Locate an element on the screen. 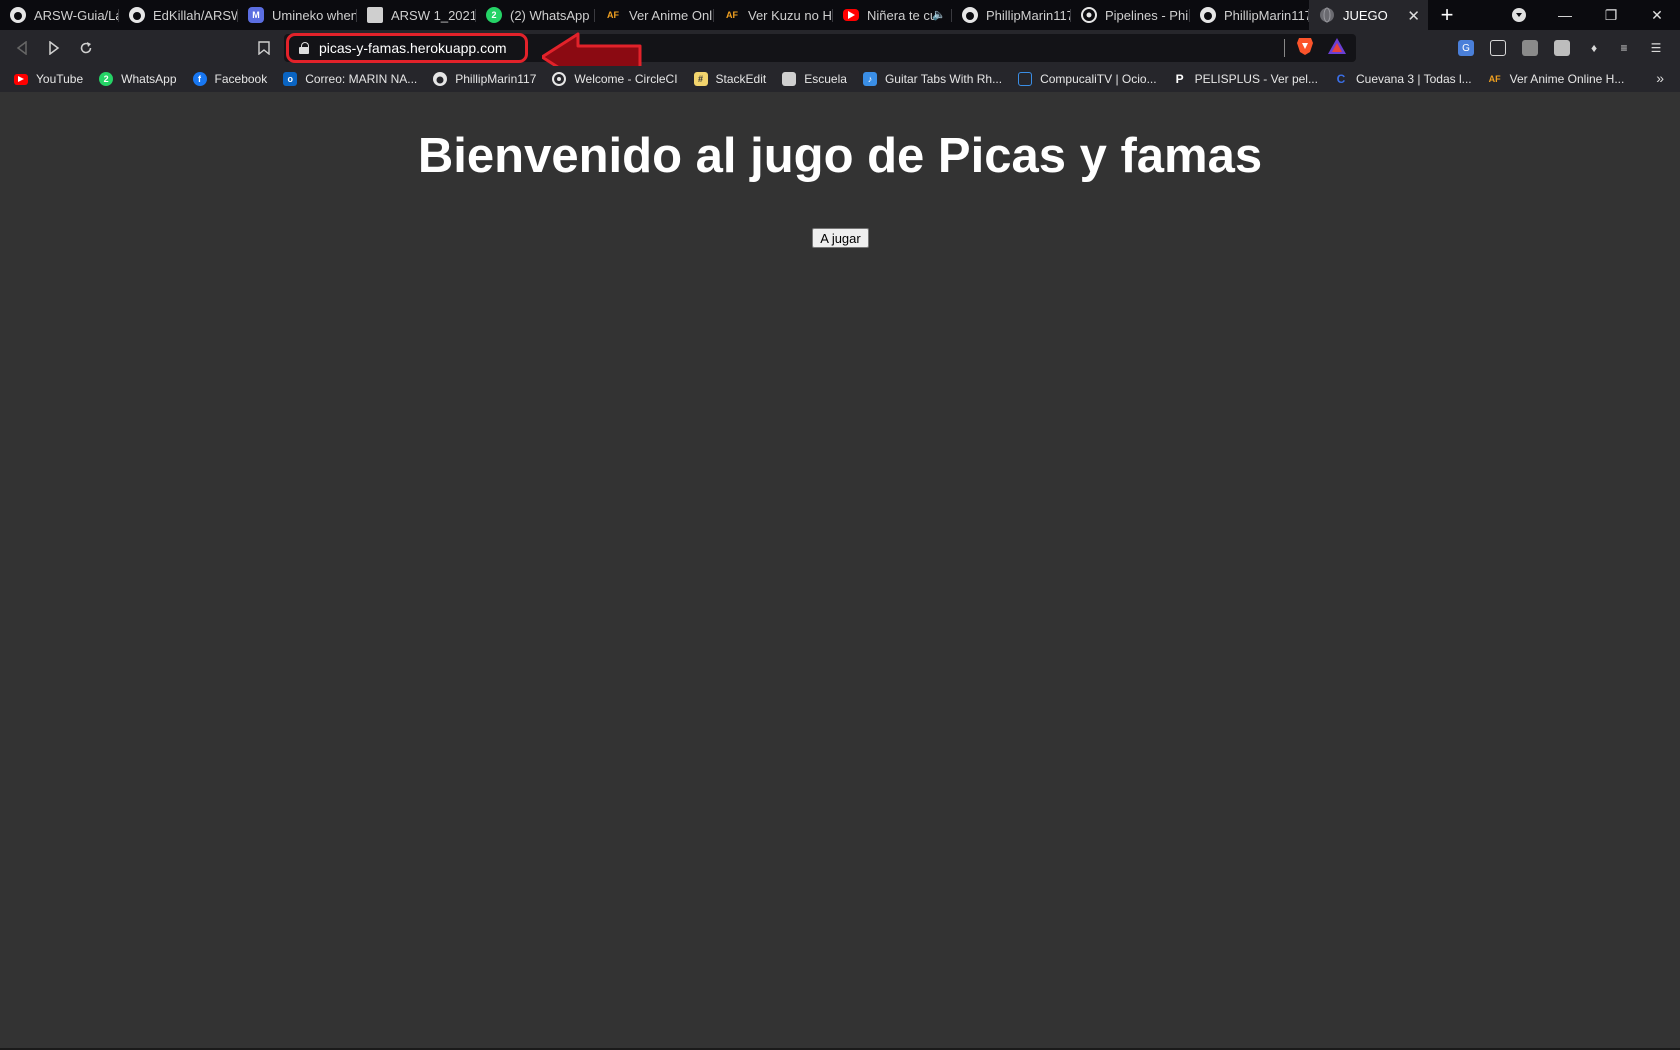  brave-shields-icon is located at coordinates (1305, 46).